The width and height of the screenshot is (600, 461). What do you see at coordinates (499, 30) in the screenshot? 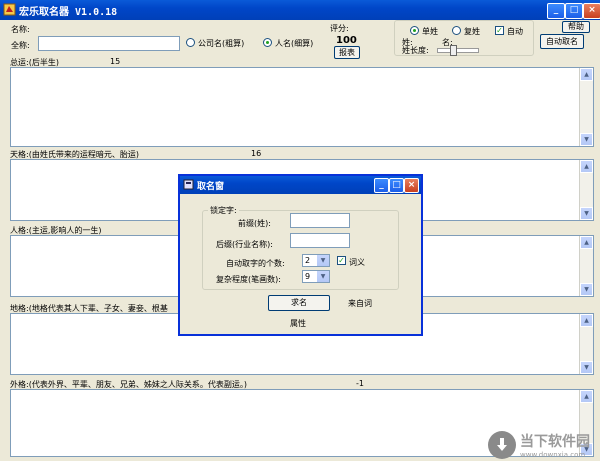
I see `auto-checkbox: ✓` at bounding box center [499, 30].